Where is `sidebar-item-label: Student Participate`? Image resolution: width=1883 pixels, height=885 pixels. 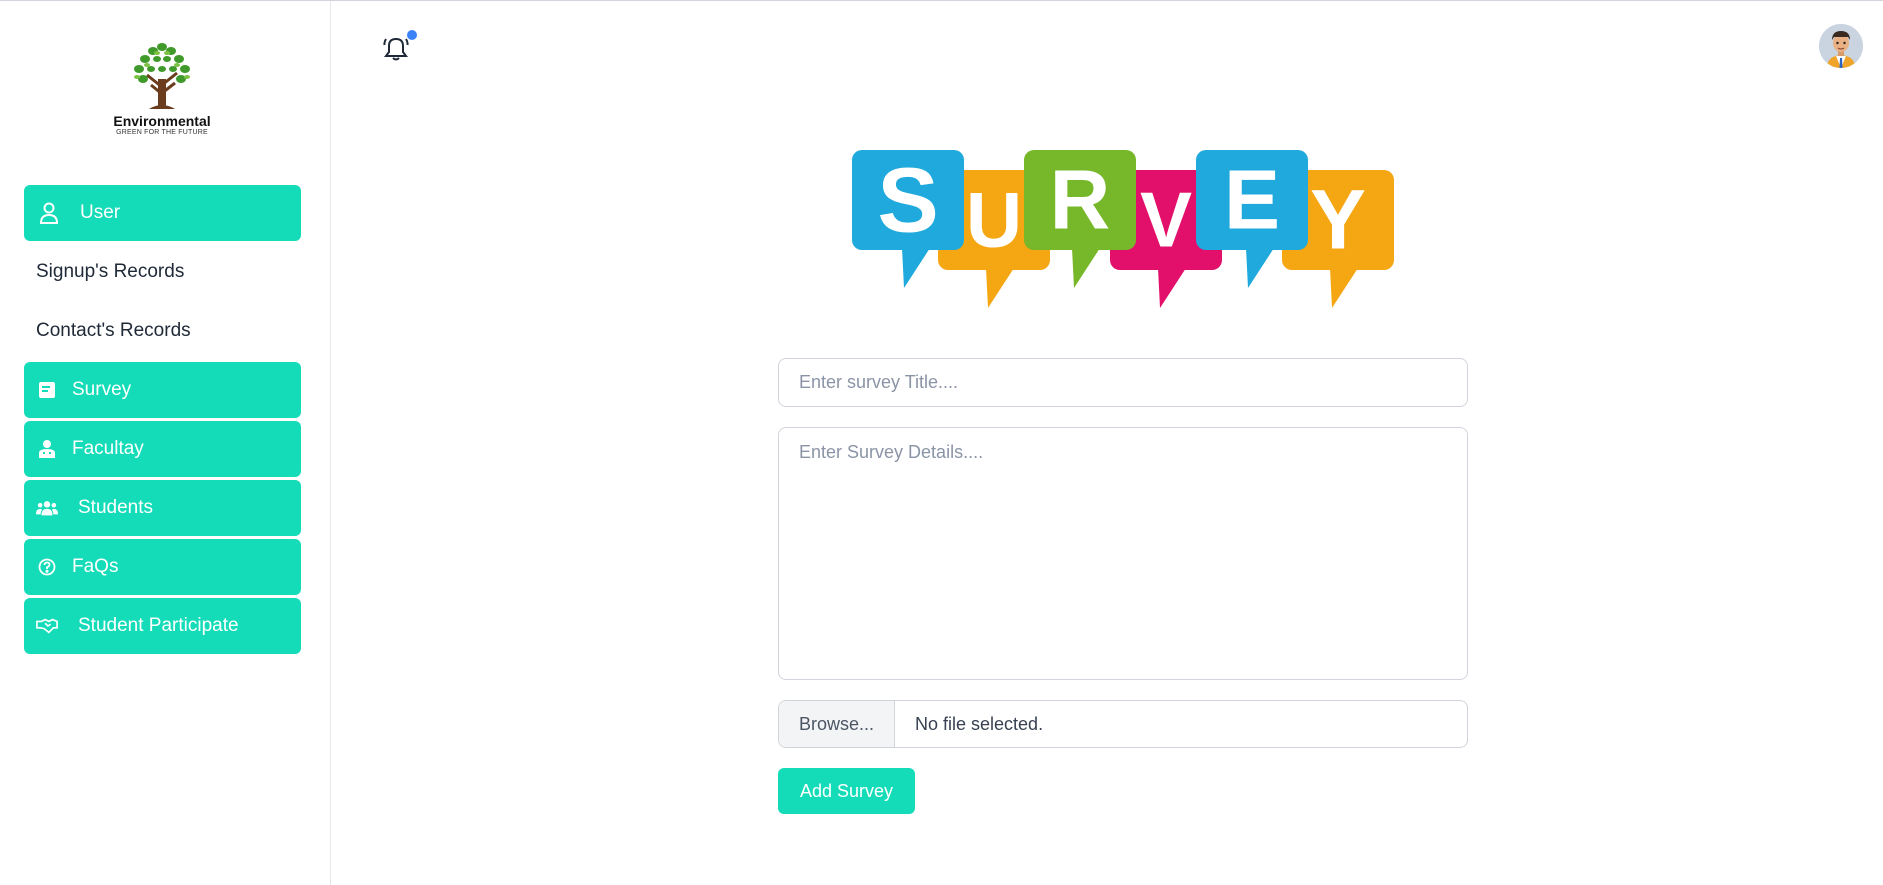
sidebar-item-label: Student Participate is located at coordinates (158, 625).